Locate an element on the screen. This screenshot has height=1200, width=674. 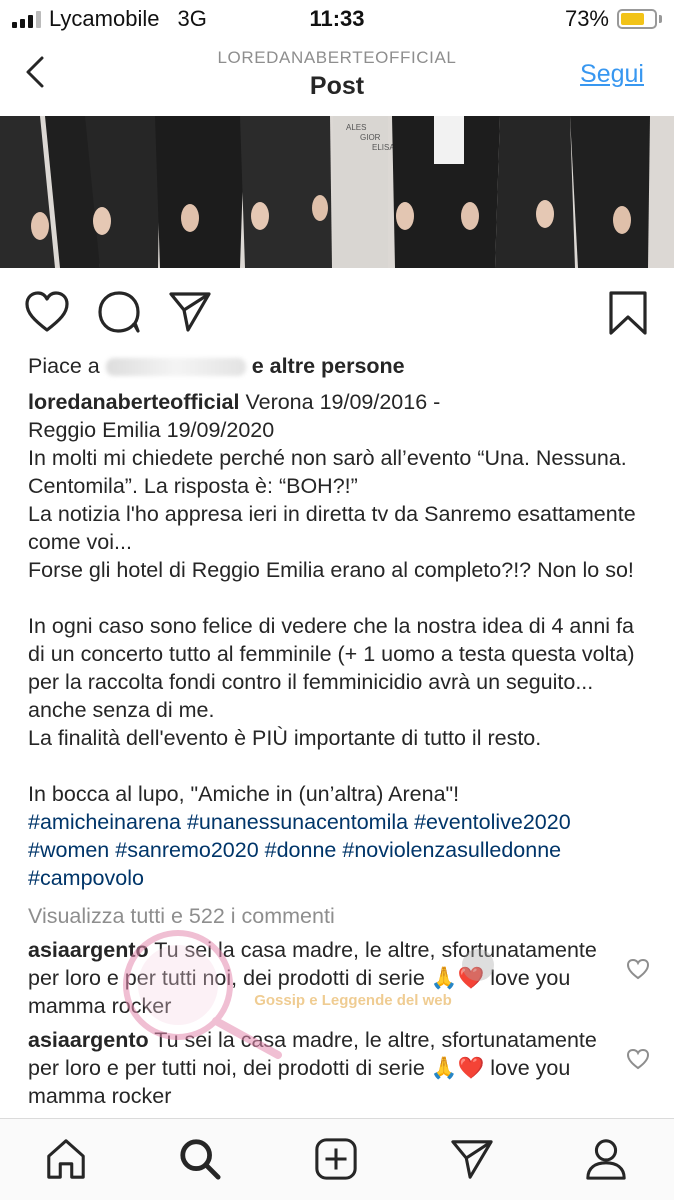
bookmark-icon is located at coordinates (628, 313).